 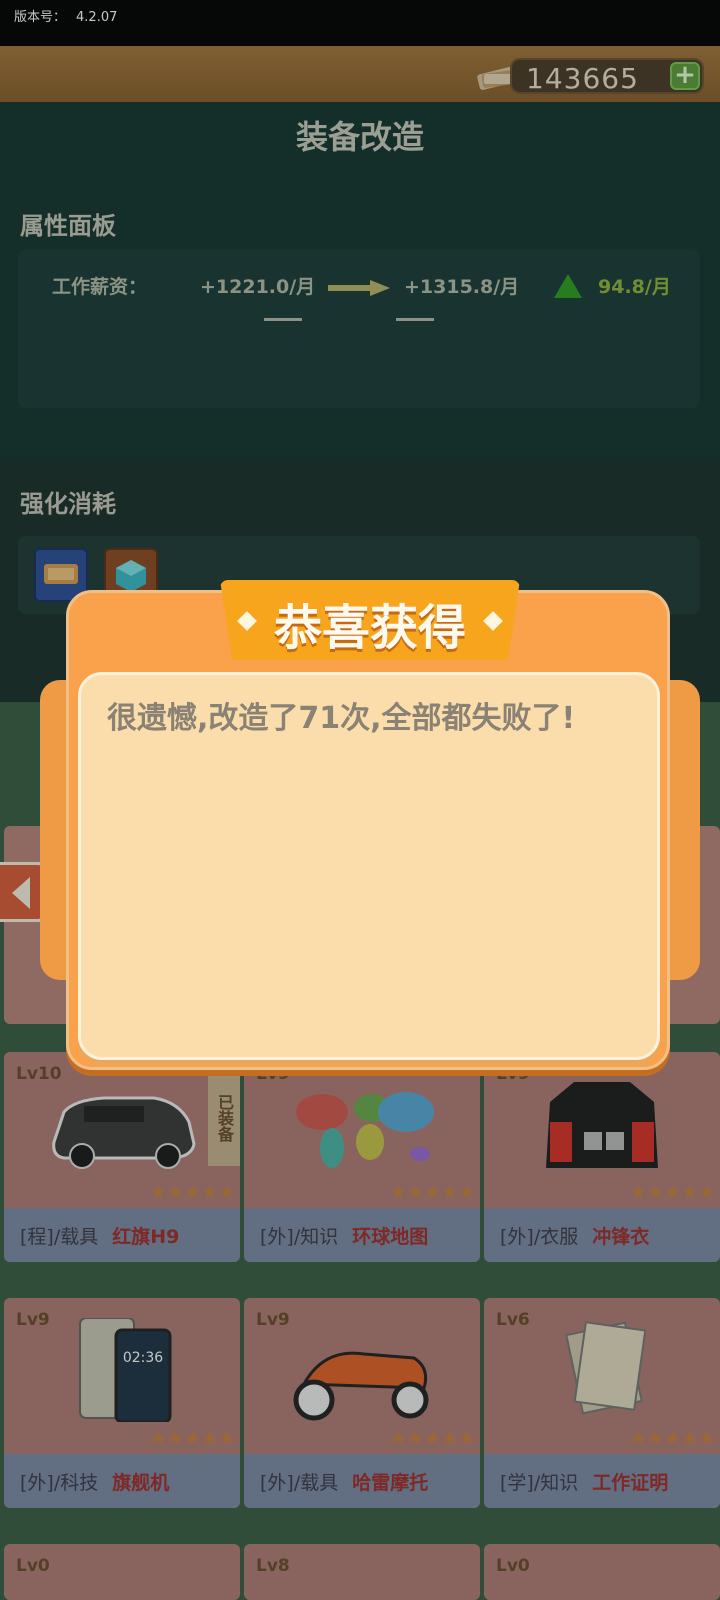 I want to click on dialog-message: 很遗憾,改造了71次,全部都失败了!, so click(x=341, y=718).